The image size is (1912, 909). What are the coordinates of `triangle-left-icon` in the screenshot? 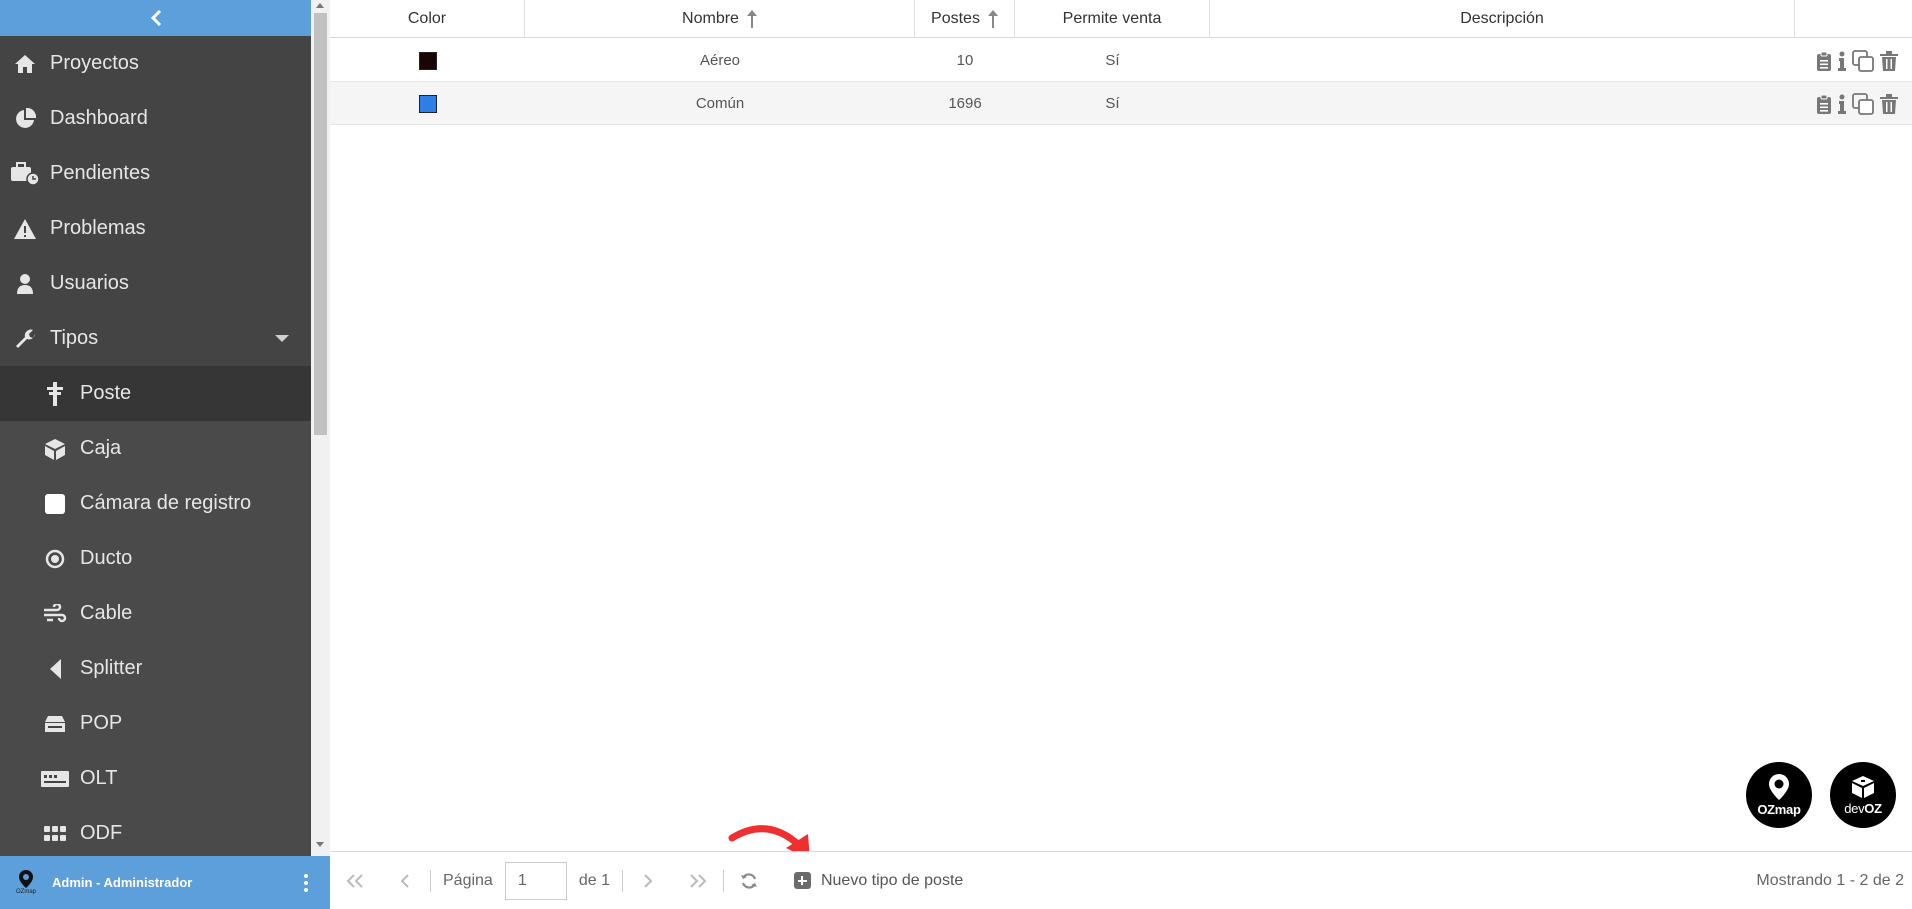 It's located at (55, 669).